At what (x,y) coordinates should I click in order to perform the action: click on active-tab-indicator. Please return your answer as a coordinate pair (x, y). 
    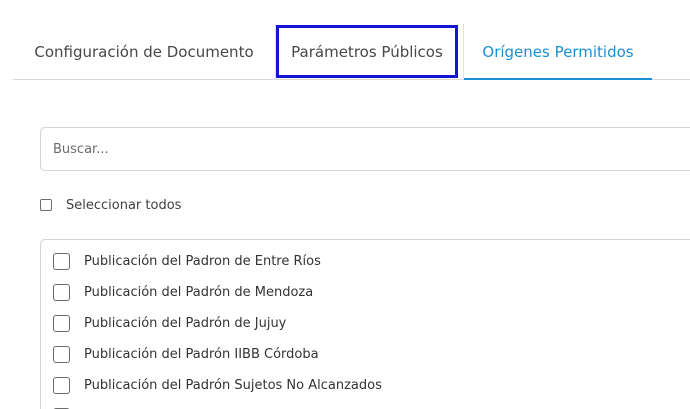
    Looking at the image, I should click on (558, 79).